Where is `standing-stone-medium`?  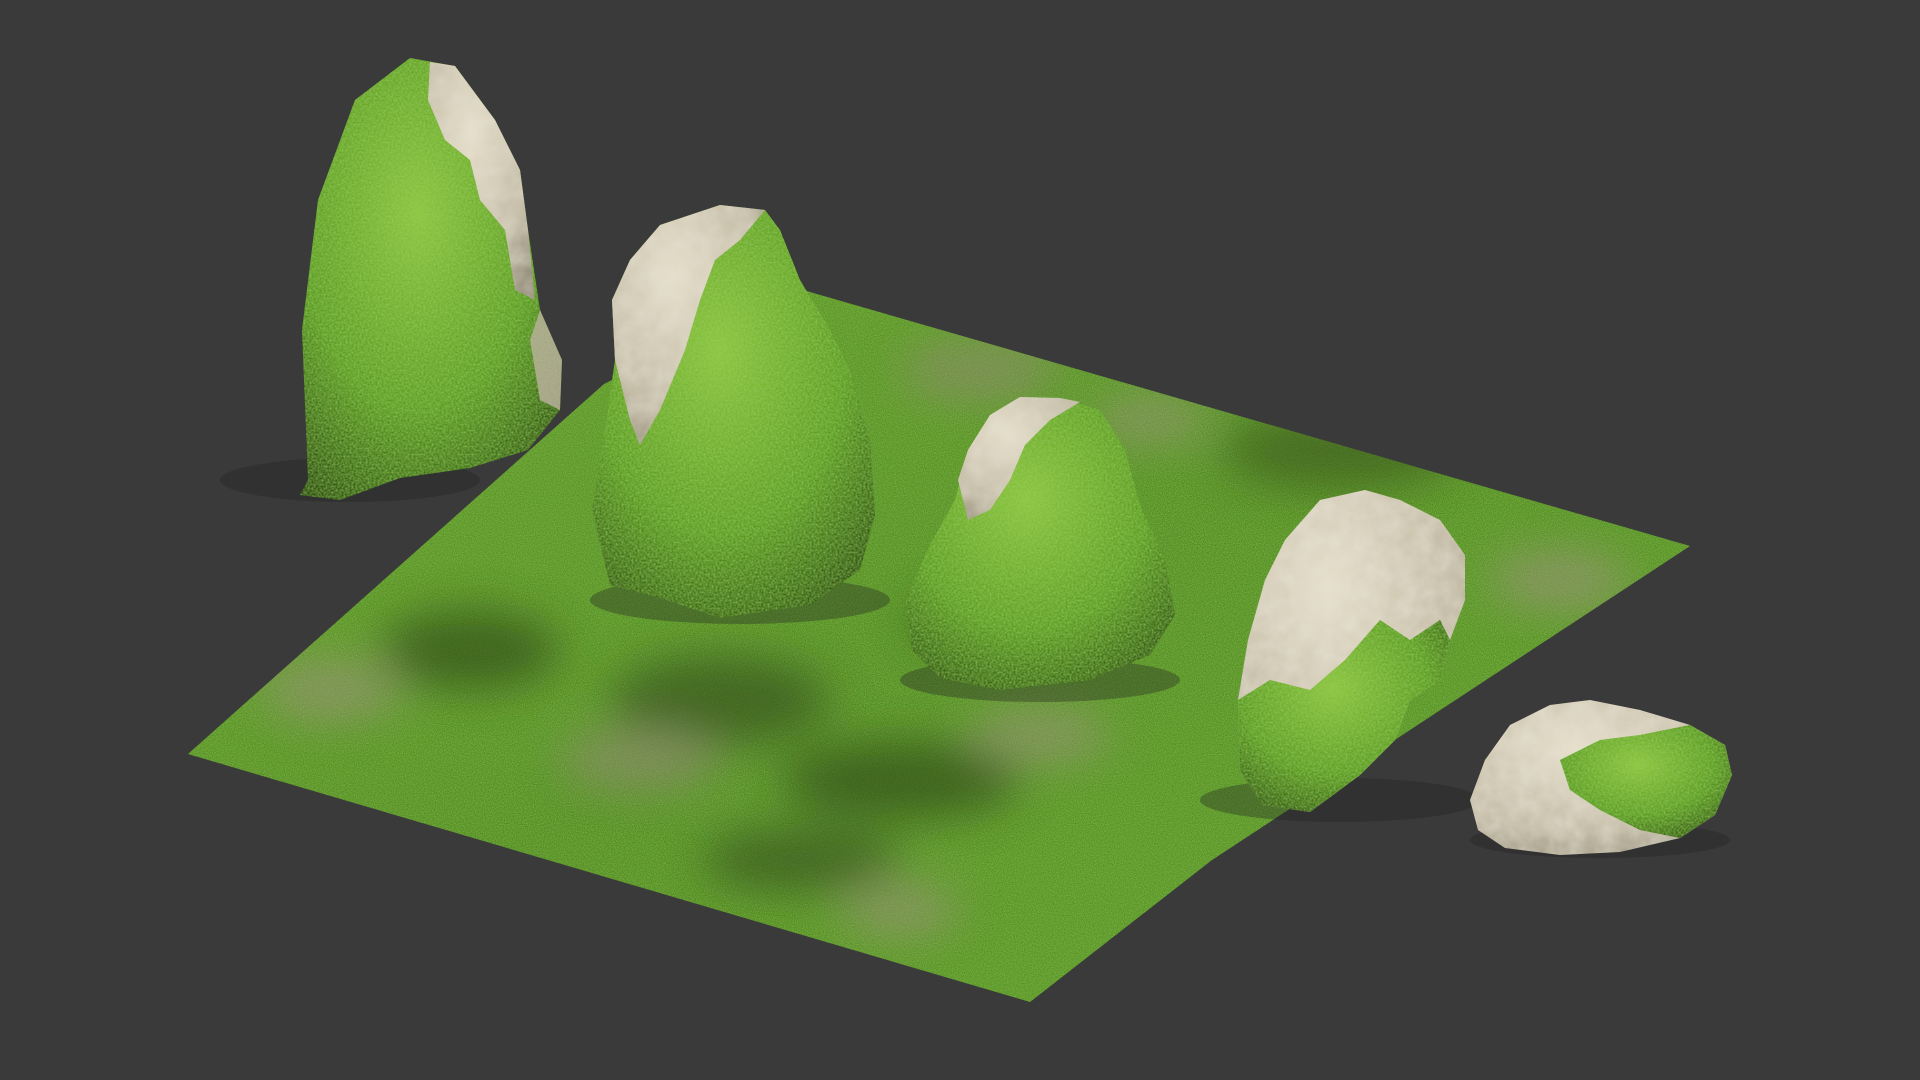
standing-stone-medium is located at coordinates (740, 414).